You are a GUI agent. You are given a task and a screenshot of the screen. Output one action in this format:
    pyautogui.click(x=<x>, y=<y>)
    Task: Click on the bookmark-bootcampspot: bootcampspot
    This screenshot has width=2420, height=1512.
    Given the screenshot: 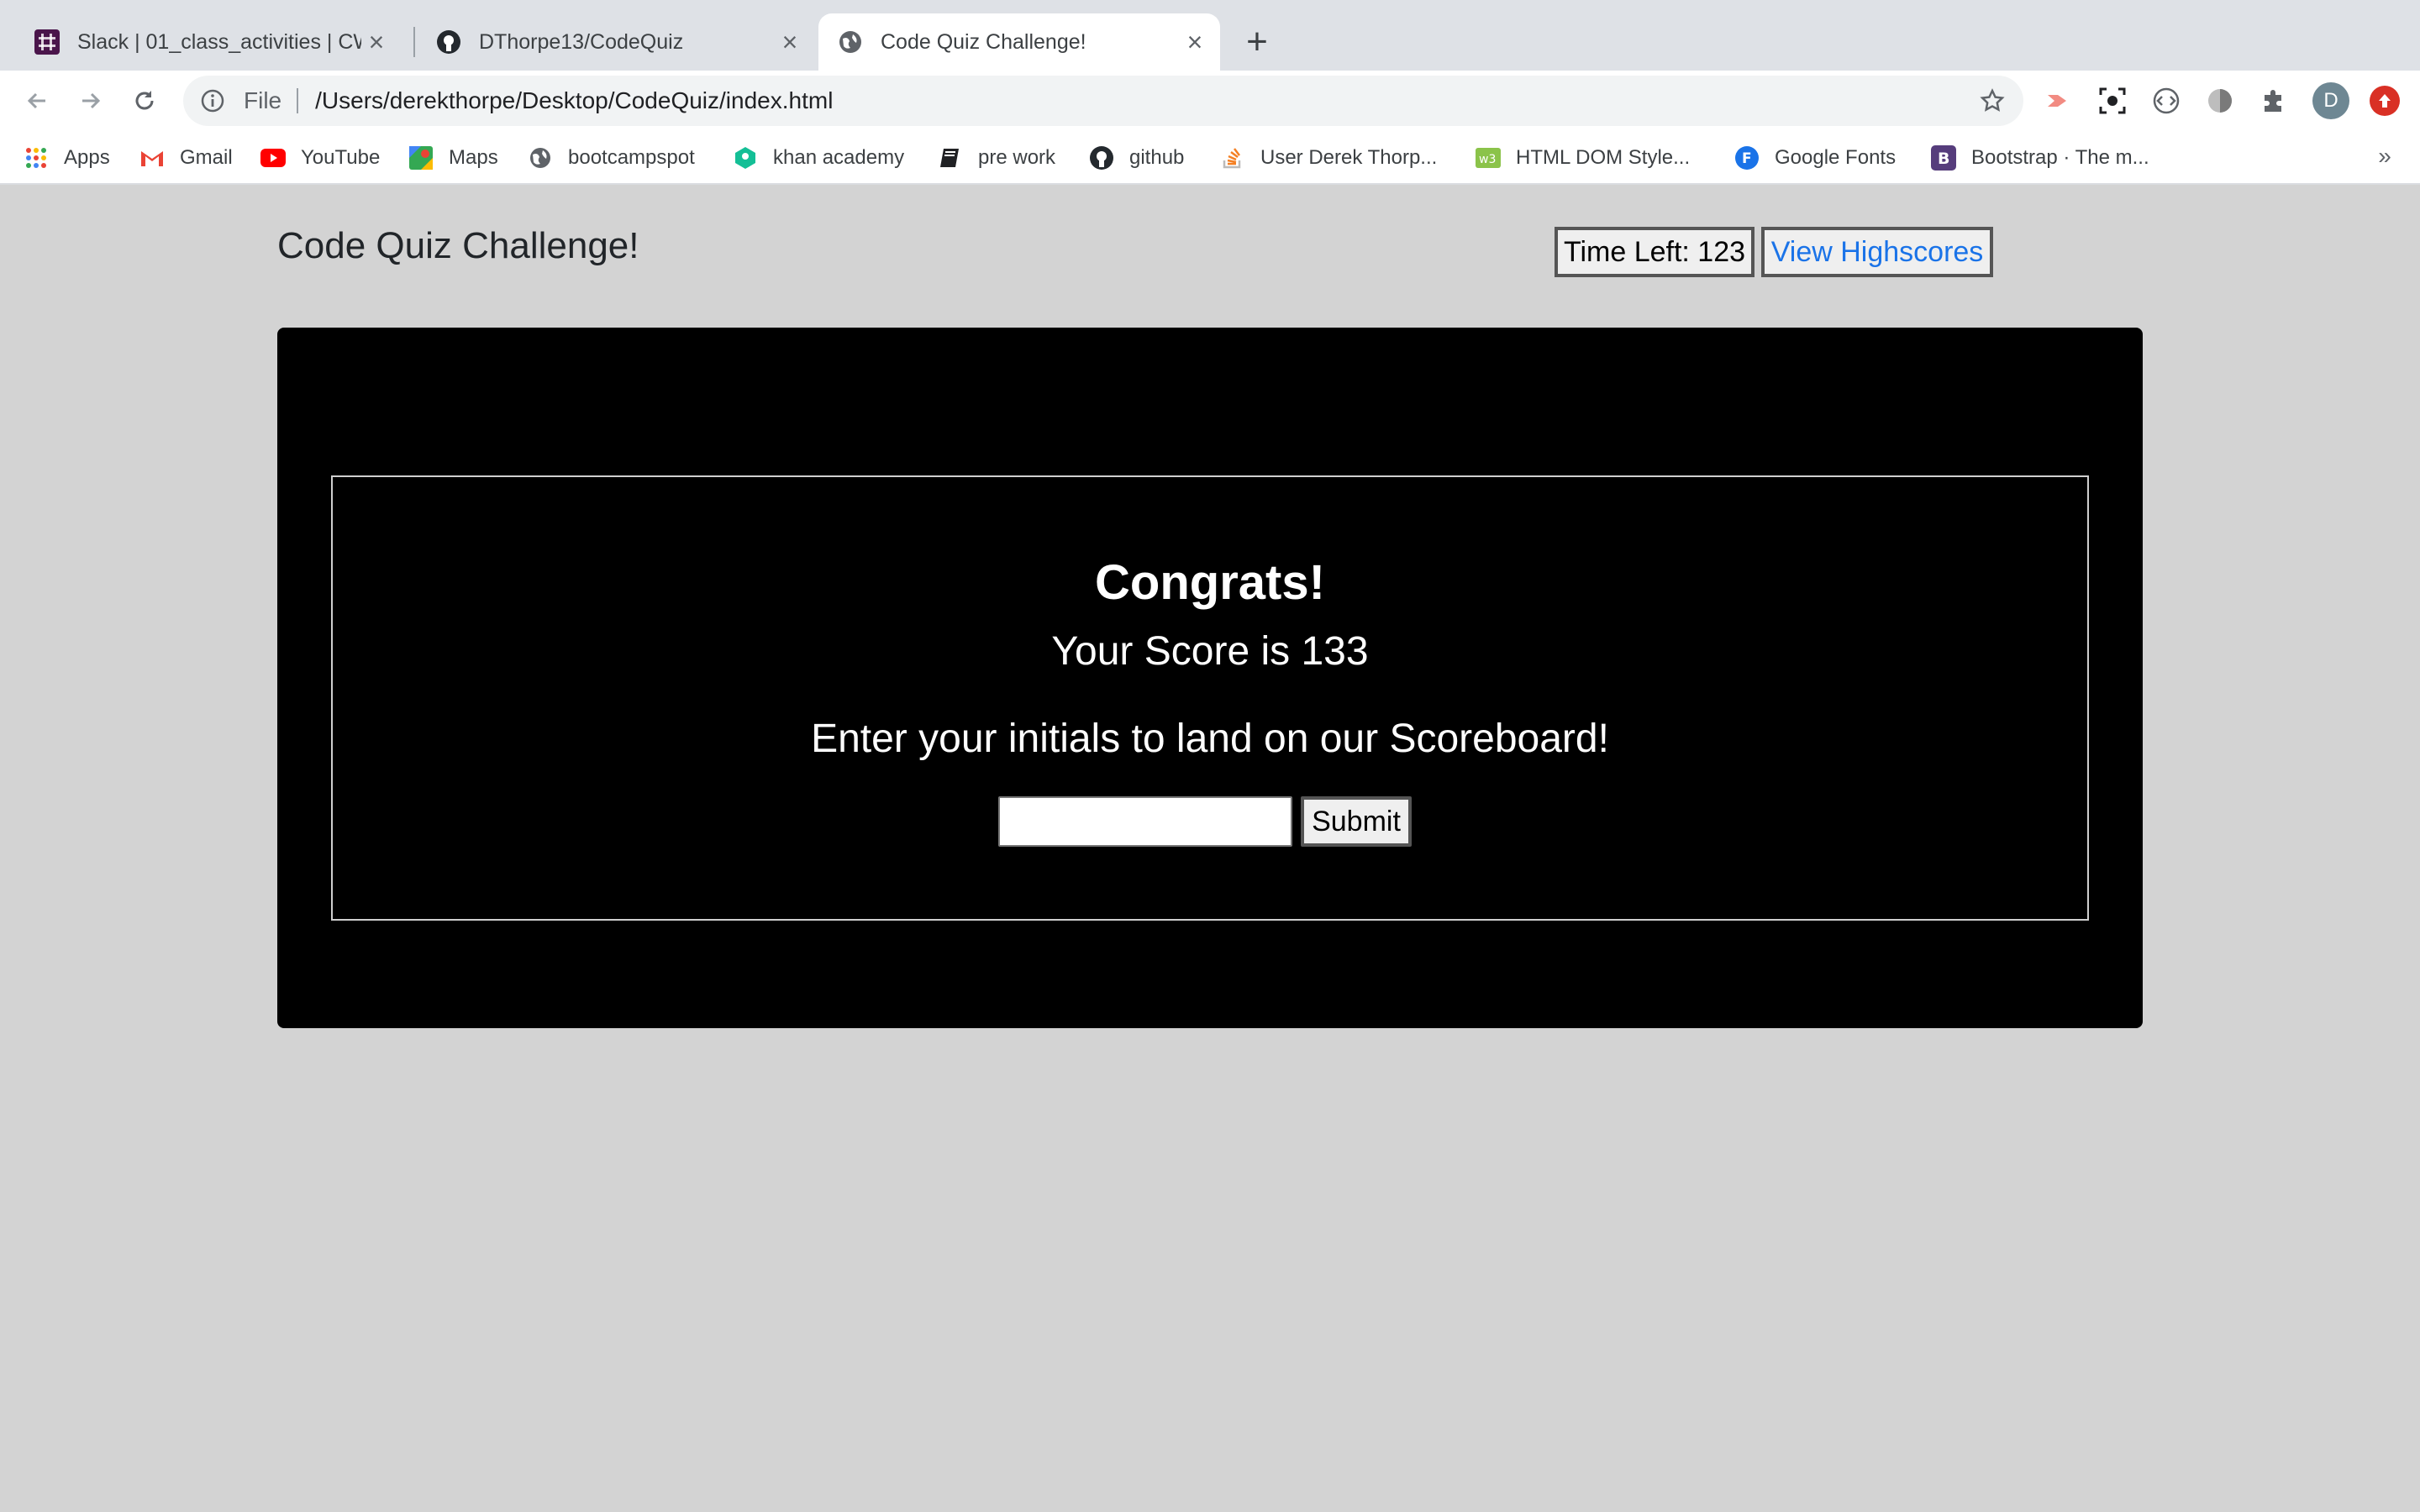 What is the action you would take?
    pyautogui.click(x=612, y=158)
    